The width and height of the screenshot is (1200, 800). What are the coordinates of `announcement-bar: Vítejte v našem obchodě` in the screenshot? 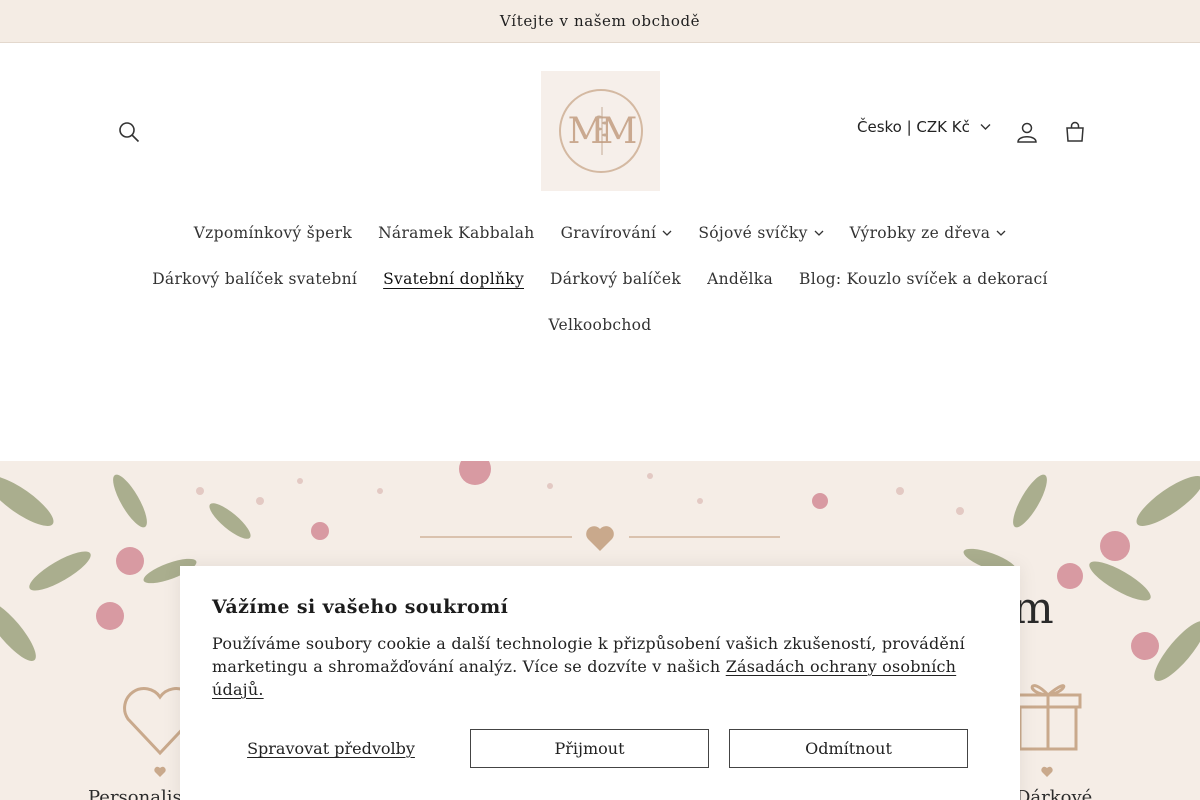 It's located at (600, 21).